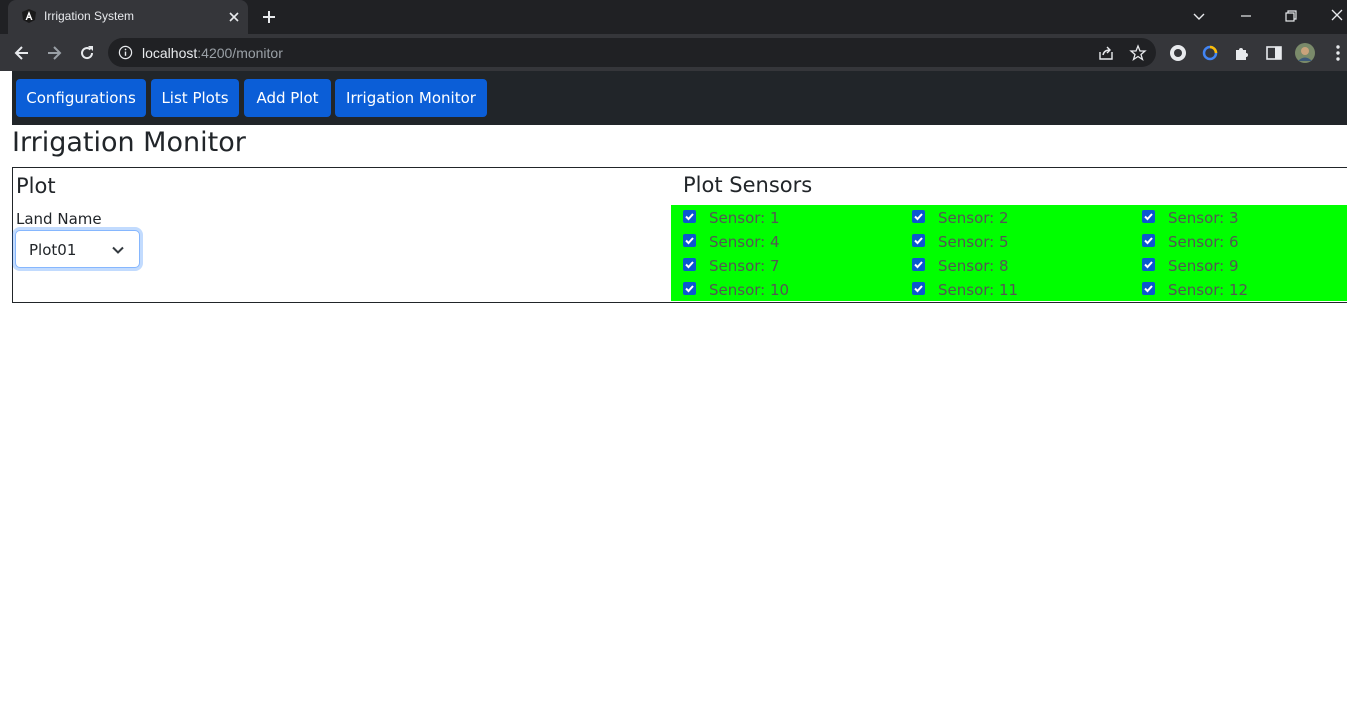 The image size is (1347, 725). Describe the element at coordinates (1138, 53) in the screenshot. I see `star-icon` at that location.